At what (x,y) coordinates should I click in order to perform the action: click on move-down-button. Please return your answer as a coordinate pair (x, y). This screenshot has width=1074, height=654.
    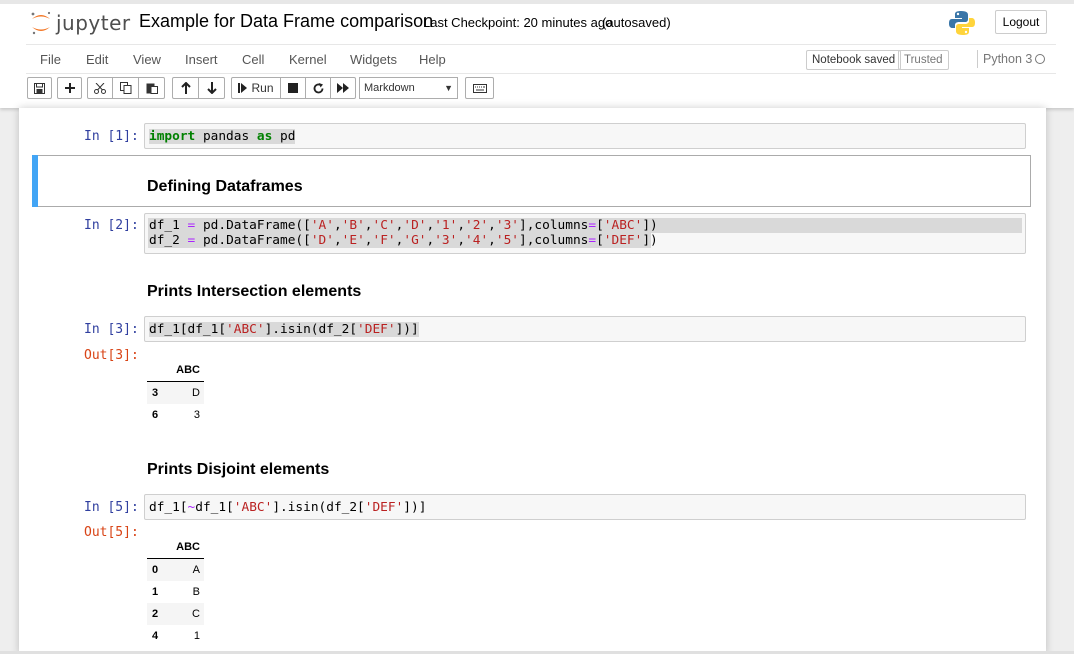
    Looking at the image, I should click on (211, 88).